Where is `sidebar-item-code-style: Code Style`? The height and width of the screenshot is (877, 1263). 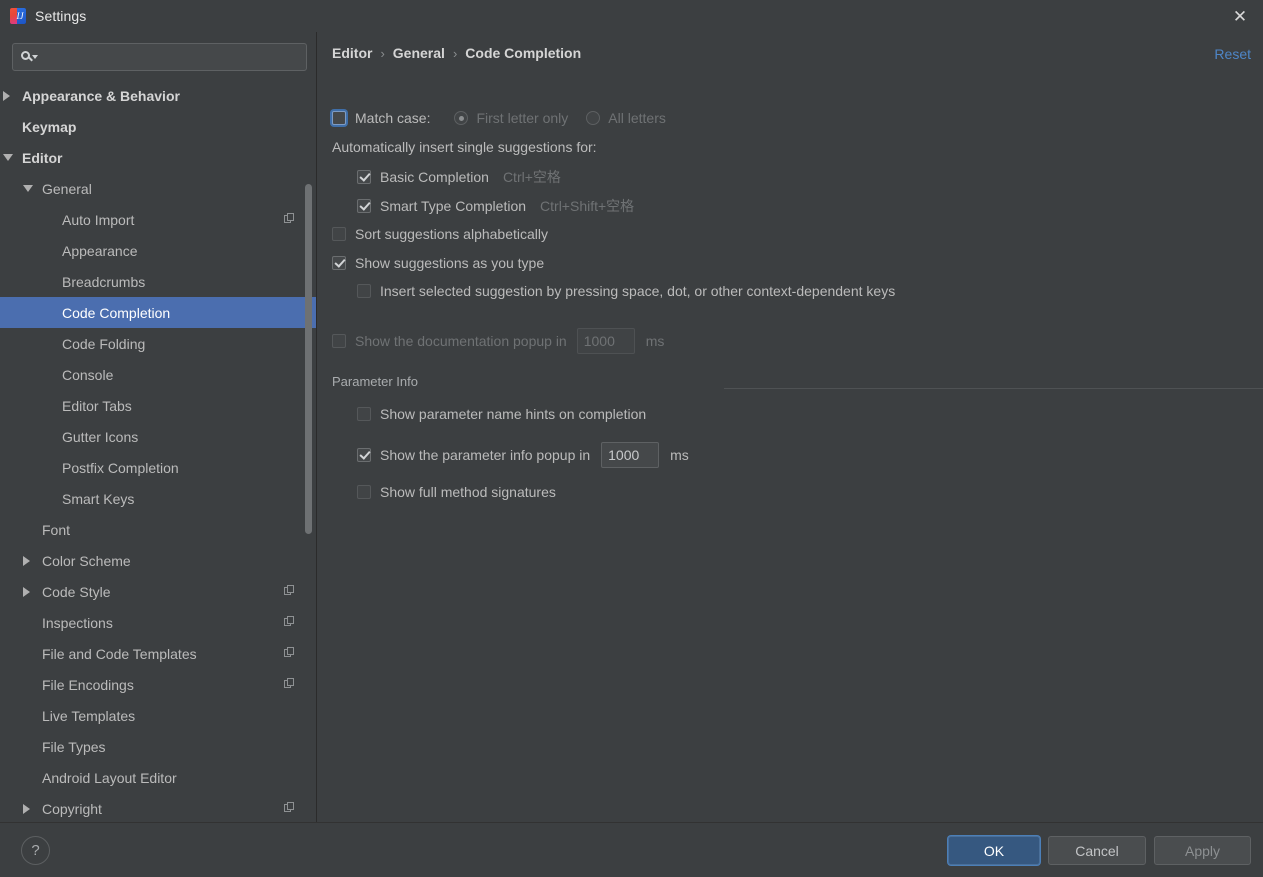 sidebar-item-code-style: Code Style is located at coordinates (158, 591).